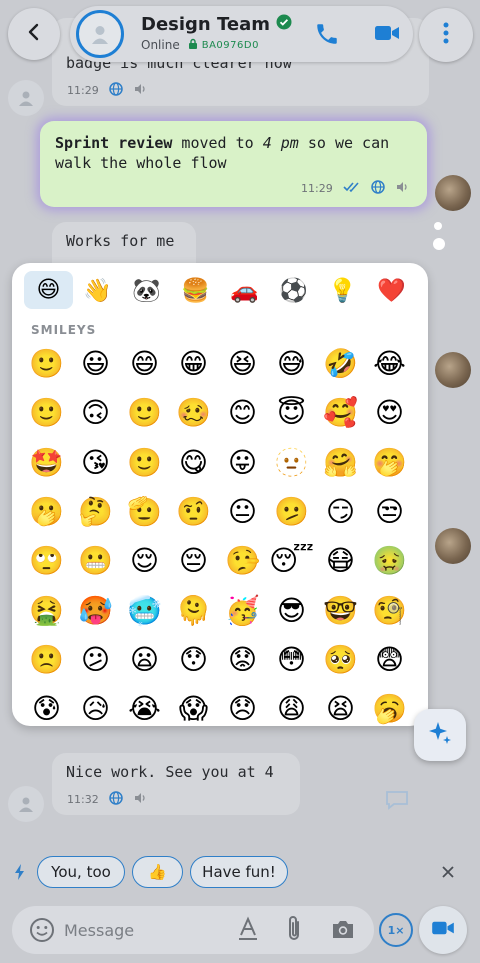 This screenshot has height=963, width=480. What do you see at coordinates (389, 363) in the screenshot?
I see `emoji-option: 😂` at bounding box center [389, 363].